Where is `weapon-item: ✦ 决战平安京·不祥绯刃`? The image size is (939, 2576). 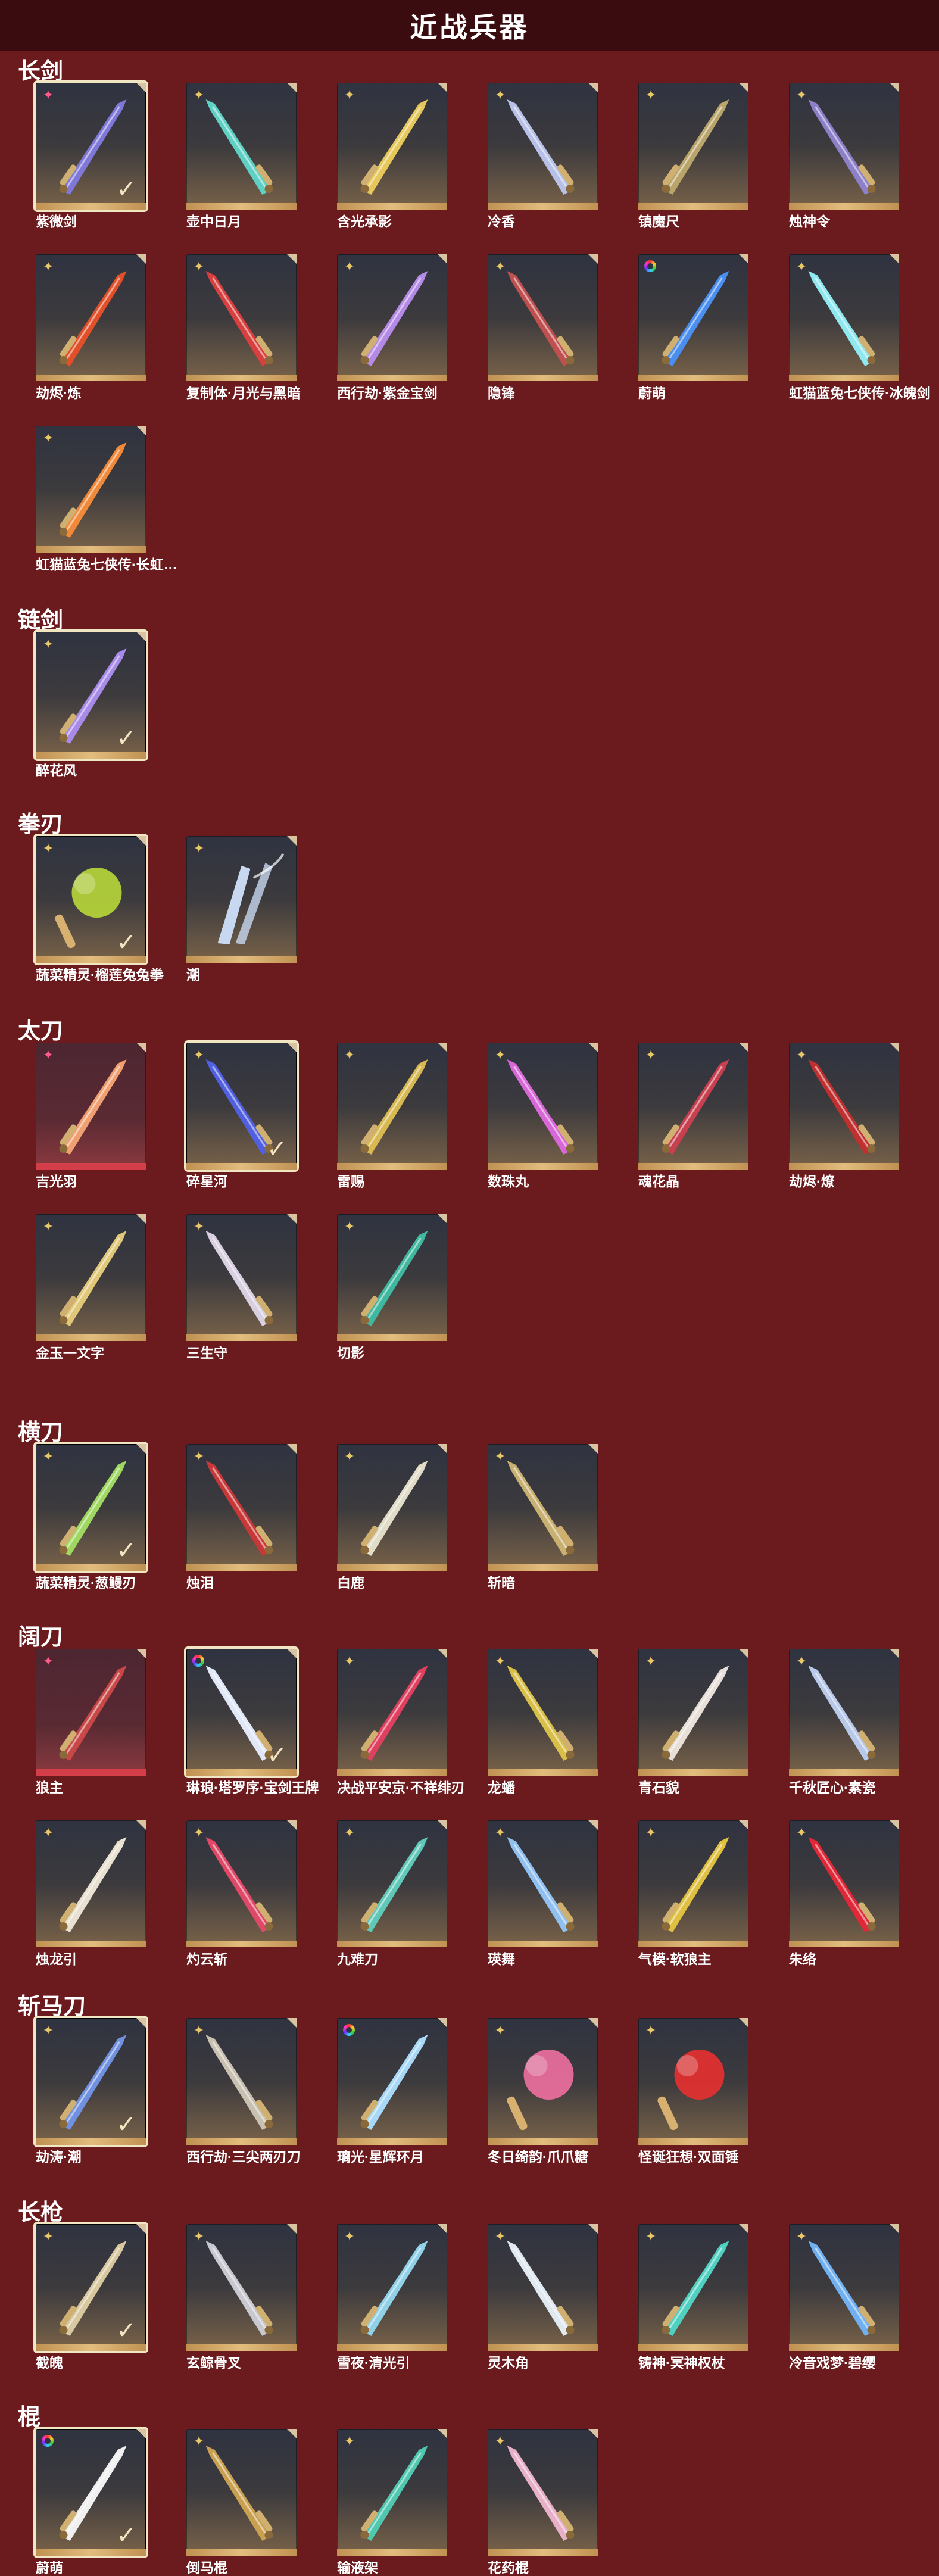
weapon-item: ✦ 决战平安京·不祥绯刃 is located at coordinates (401, 1722).